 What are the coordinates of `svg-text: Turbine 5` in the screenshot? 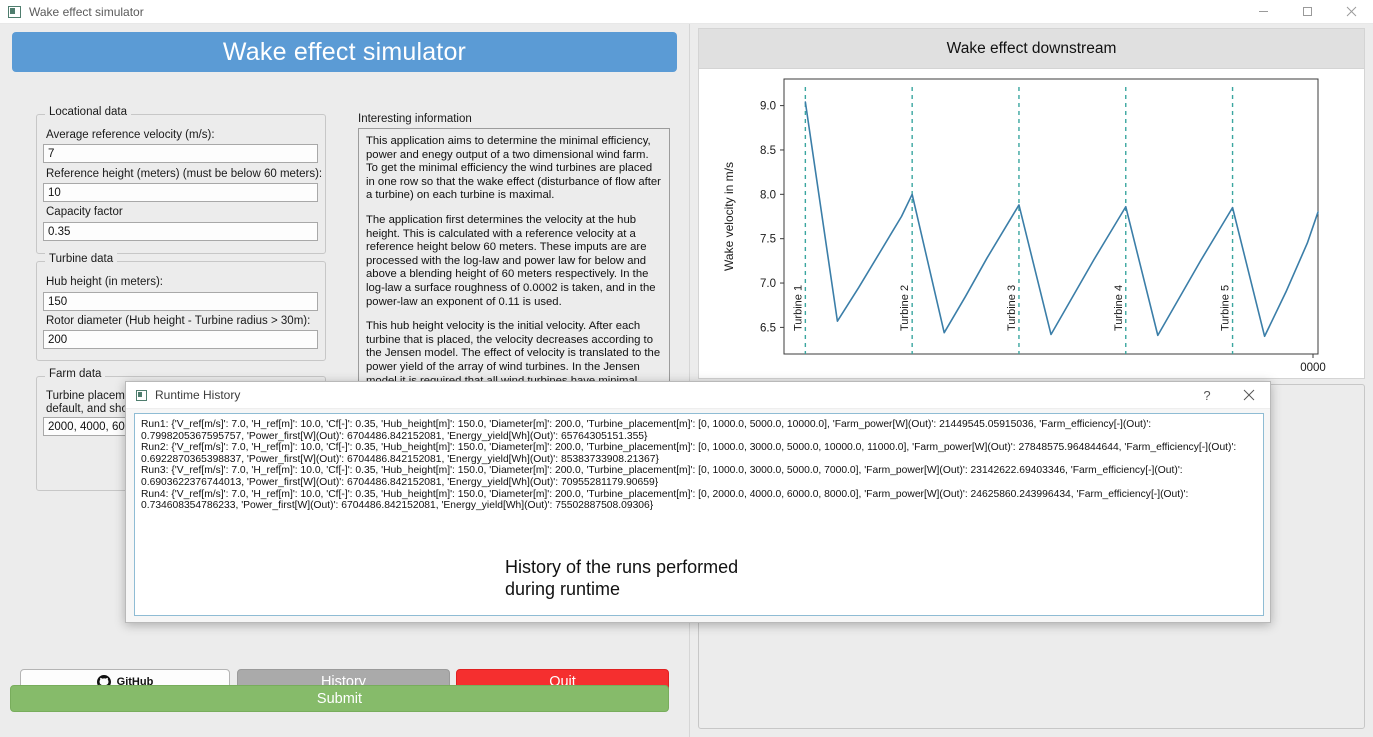 It's located at (1226, 308).